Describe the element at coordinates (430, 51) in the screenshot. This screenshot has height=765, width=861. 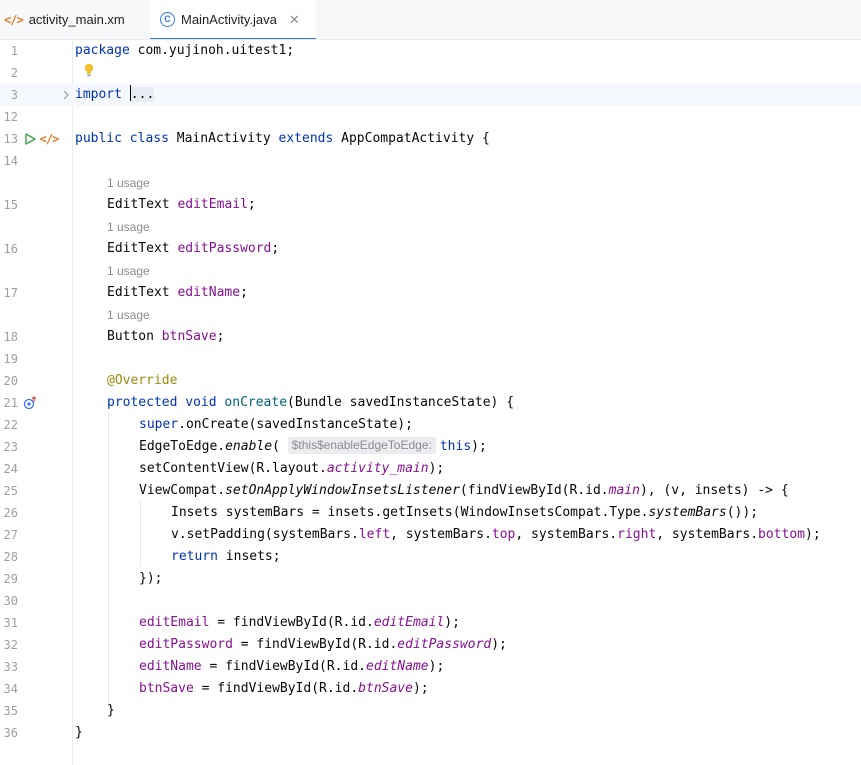
I see `code-line-1: 1 package com.yujinoh.uitest1;` at that location.